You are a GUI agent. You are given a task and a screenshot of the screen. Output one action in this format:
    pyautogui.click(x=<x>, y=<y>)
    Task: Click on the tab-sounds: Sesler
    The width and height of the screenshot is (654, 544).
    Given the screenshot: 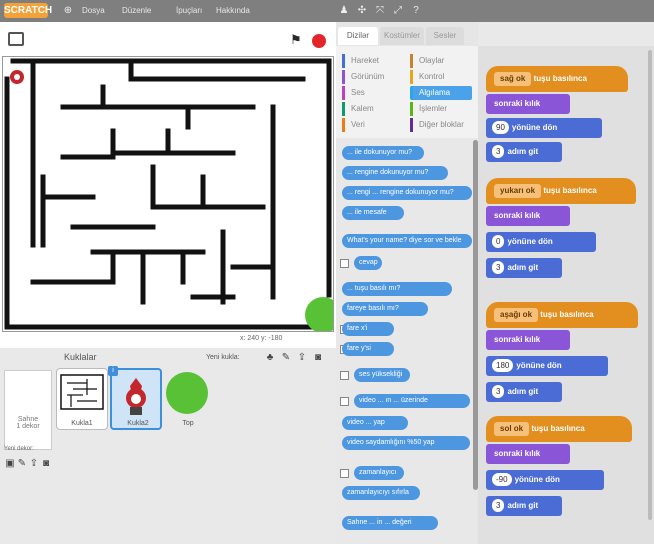 What is the action you would take?
    pyautogui.click(x=445, y=36)
    